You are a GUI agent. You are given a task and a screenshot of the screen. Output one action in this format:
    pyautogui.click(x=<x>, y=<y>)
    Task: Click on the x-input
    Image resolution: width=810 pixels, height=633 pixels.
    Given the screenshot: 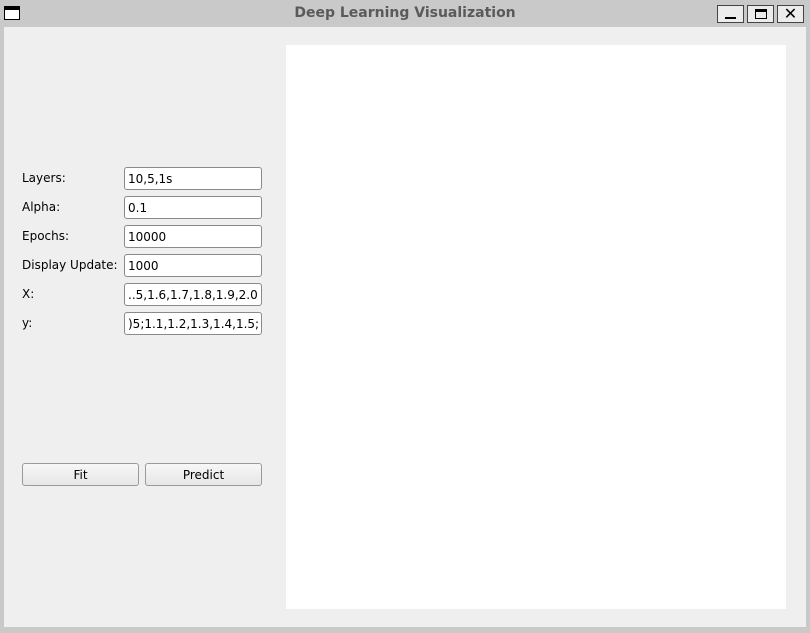 What is the action you would take?
    pyautogui.click(x=193, y=294)
    